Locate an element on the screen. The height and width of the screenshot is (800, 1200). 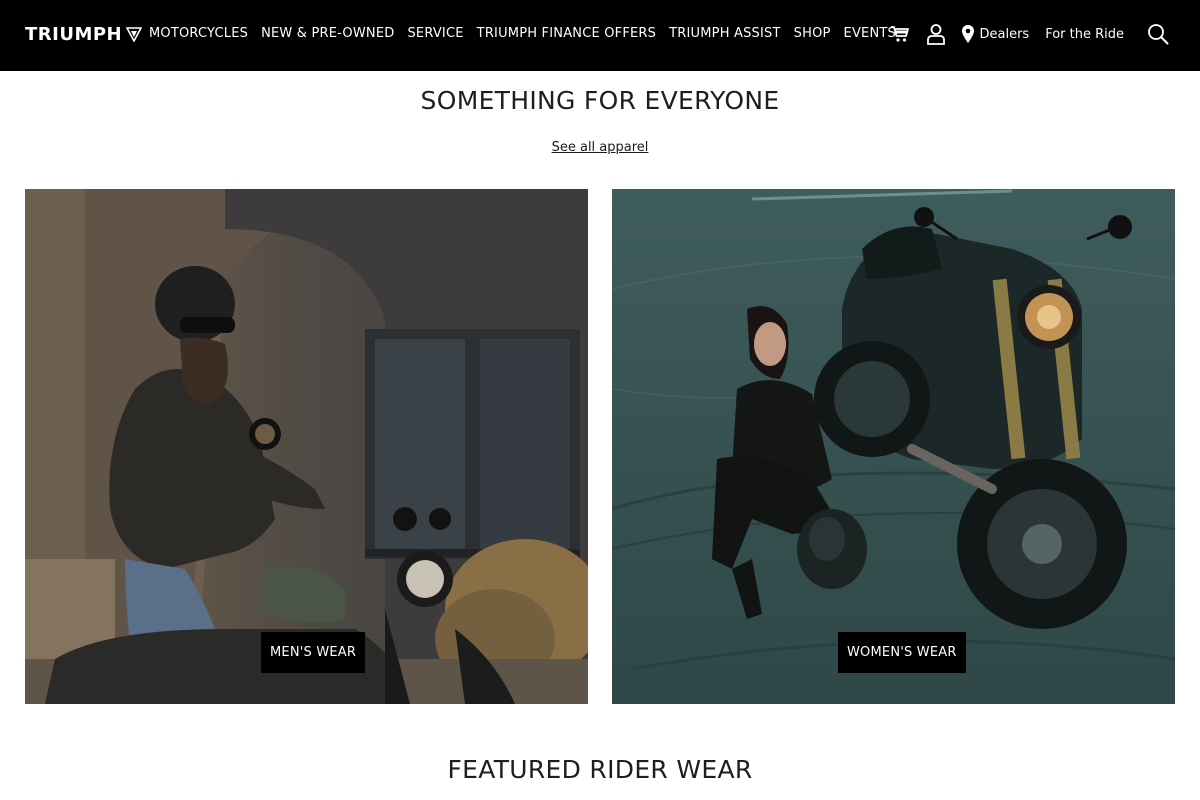
cart-icon is located at coordinates (900, 34).